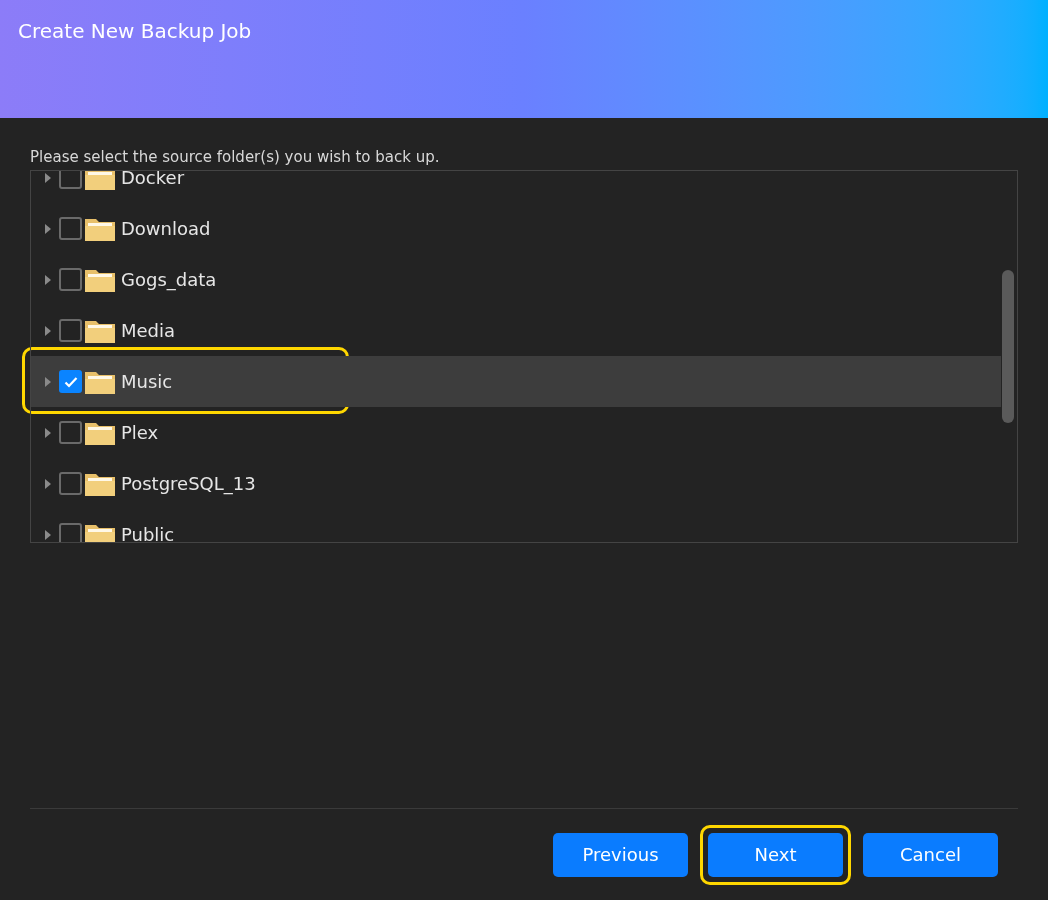  I want to click on dialog-button: Next, so click(775, 854).